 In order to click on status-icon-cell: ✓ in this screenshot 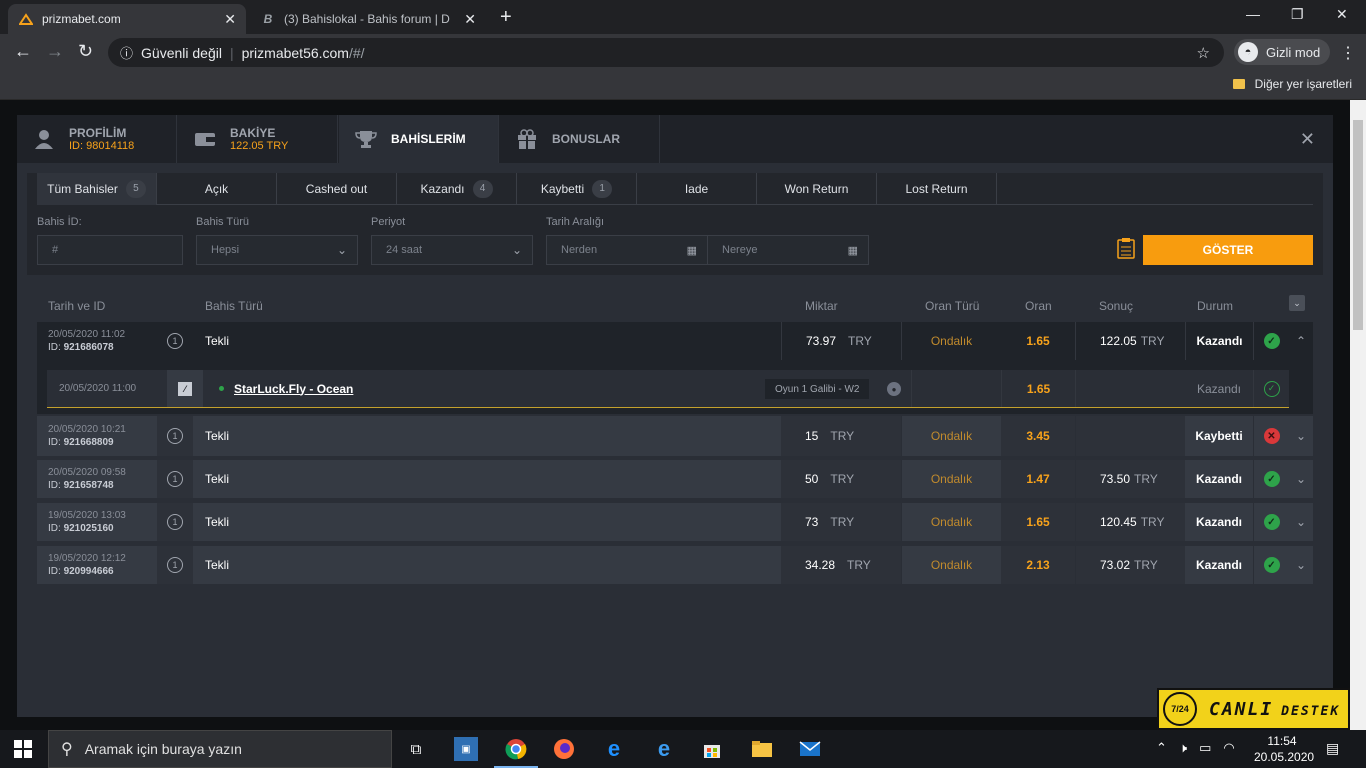, I will do `click(1271, 479)`.